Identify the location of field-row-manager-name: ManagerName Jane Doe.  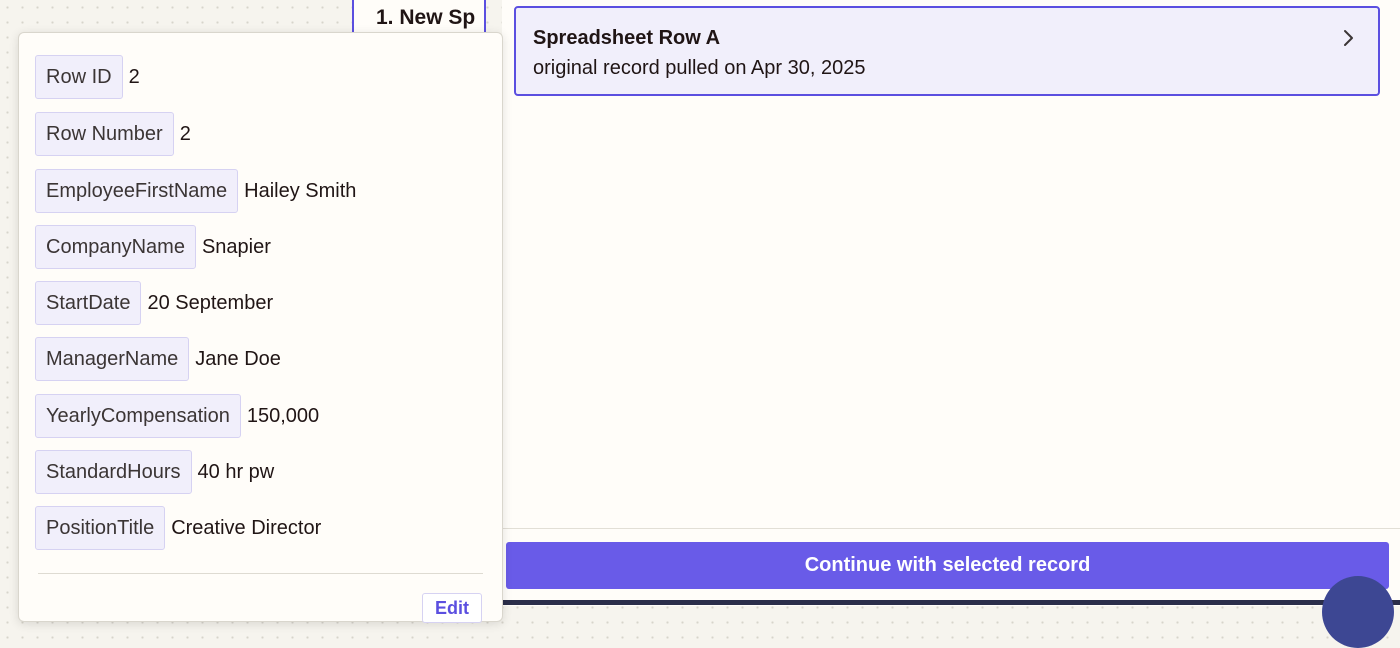
(158, 359).